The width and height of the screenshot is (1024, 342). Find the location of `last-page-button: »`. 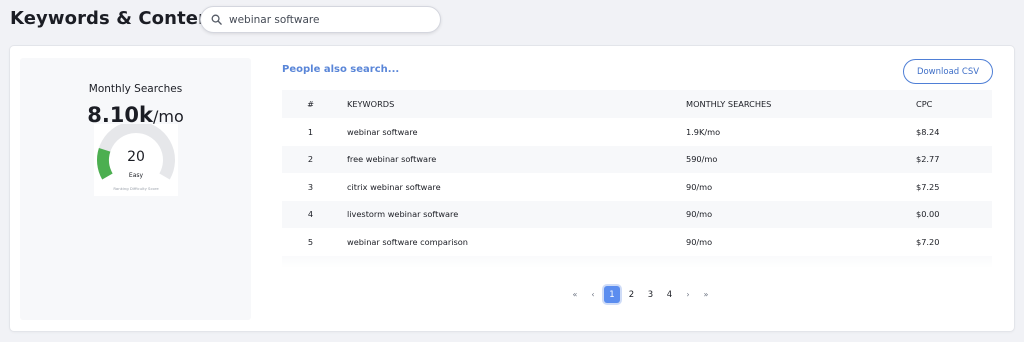

last-page-button: » is located at coordinates (706, 294).